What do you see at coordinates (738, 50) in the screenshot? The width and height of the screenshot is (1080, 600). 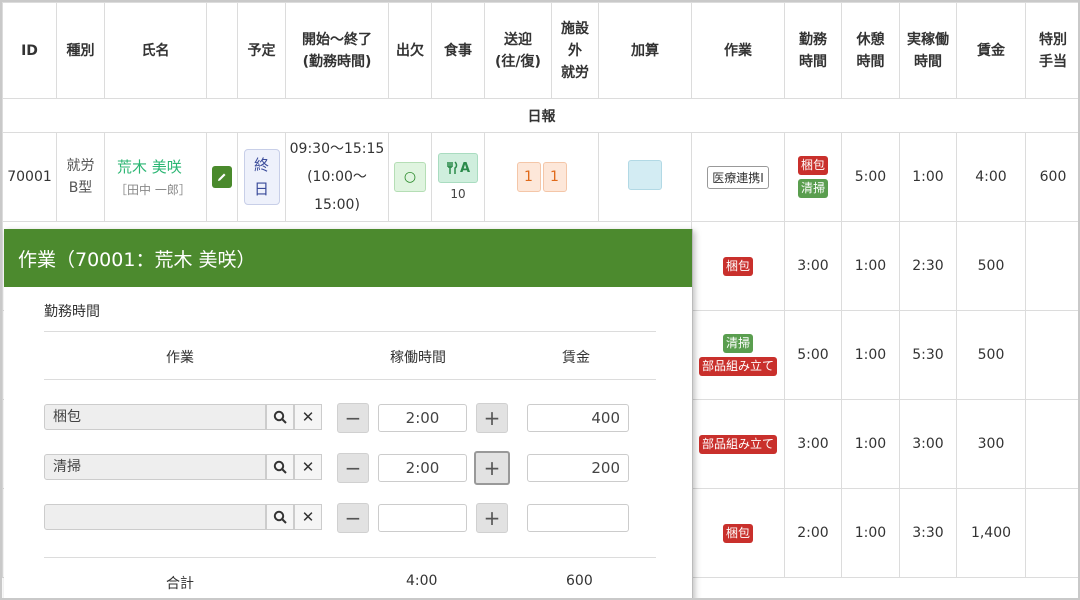 I see `col-task: 作業` at bounding box center [738, 50].